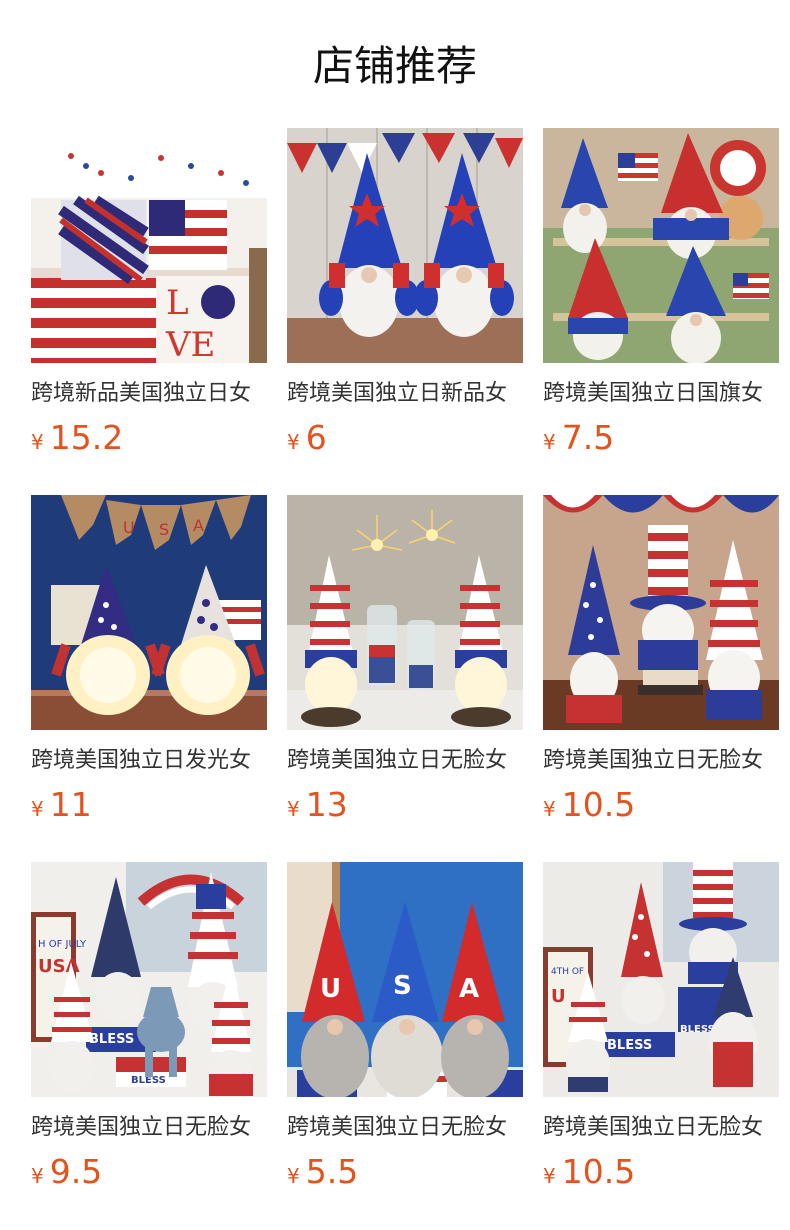  I want to click on patriotic-pillows-image: L VE, so click(149, 245).